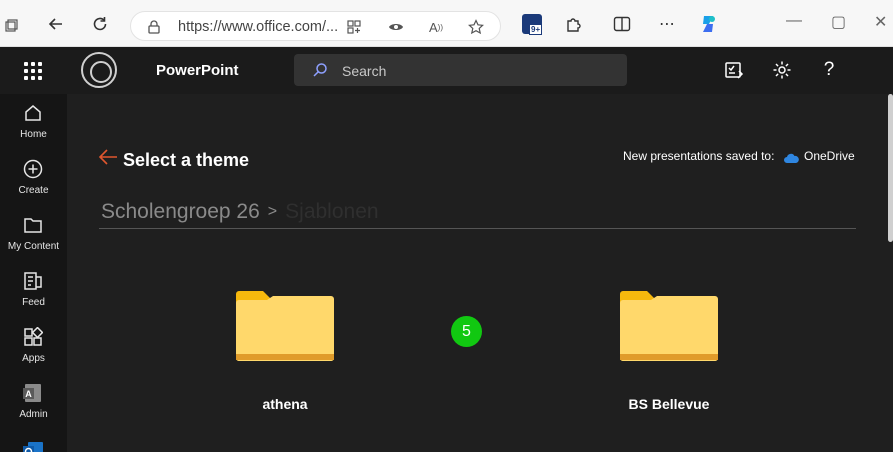 This screenshot has height=452, width=893. I want to click on app-launcher-waffle-icon, so click(33, 71).